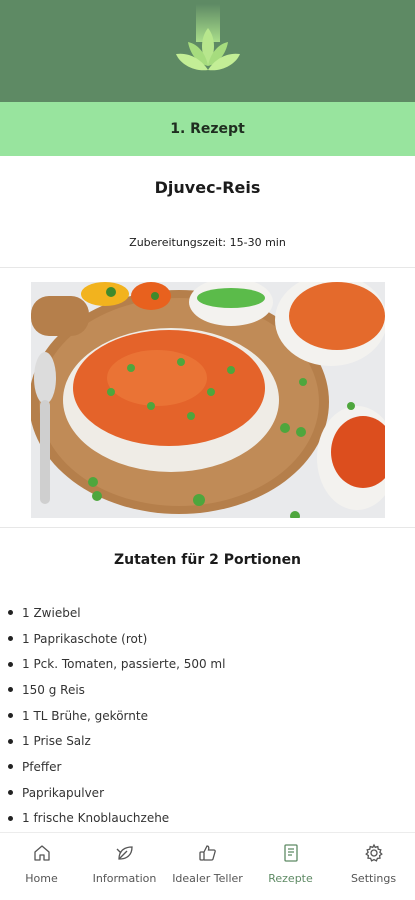 The height and width of the screenshot is (900, 415). Describe the element at coordinates (290, 853) in the screenshot. I see `recipe-book-icon` at that location.